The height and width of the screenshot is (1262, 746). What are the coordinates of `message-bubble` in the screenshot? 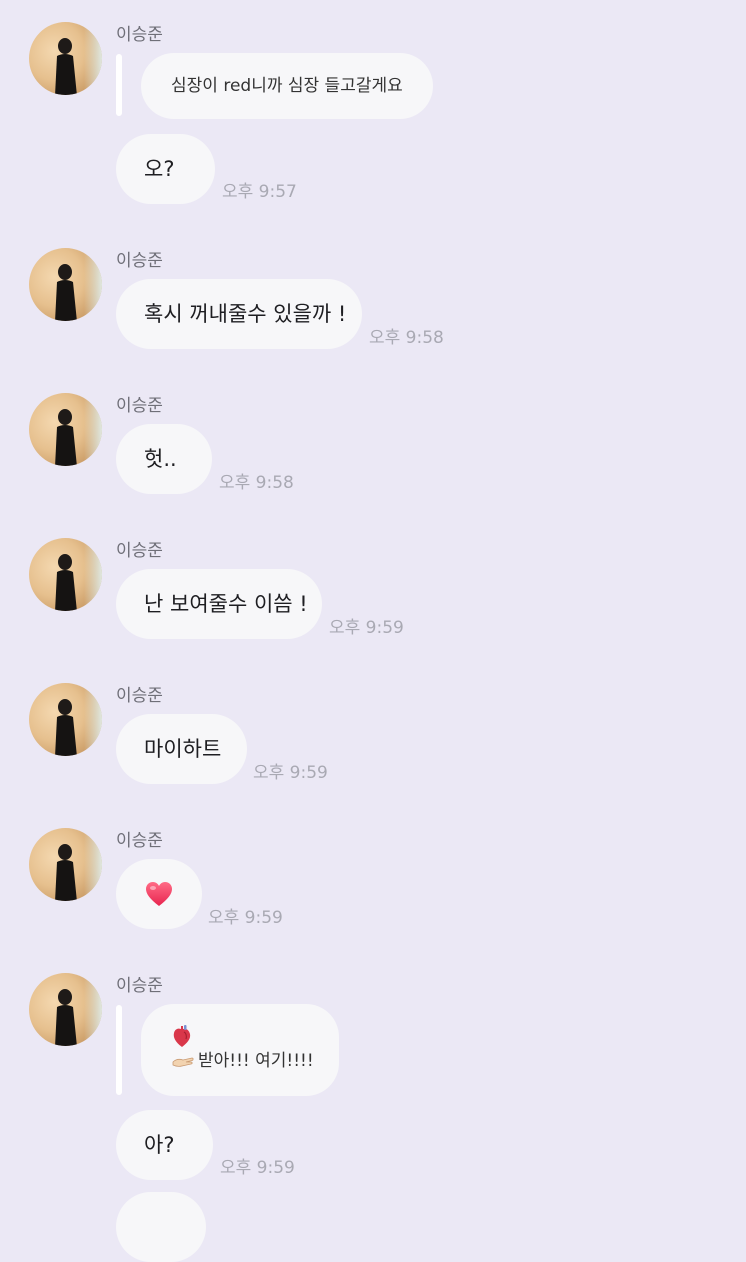 It's located at (159, 894).